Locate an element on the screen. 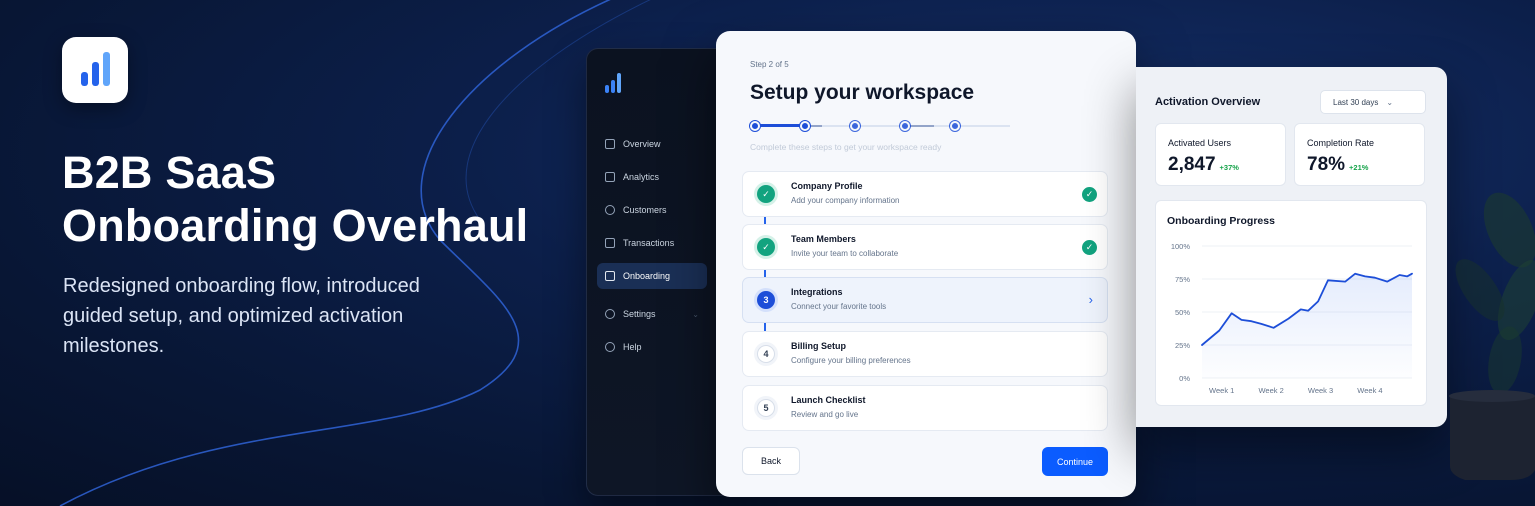 The height and width of the screenshot is (506, 1535). sidebar-item-label: Customers is located at coordinates (645, 210).